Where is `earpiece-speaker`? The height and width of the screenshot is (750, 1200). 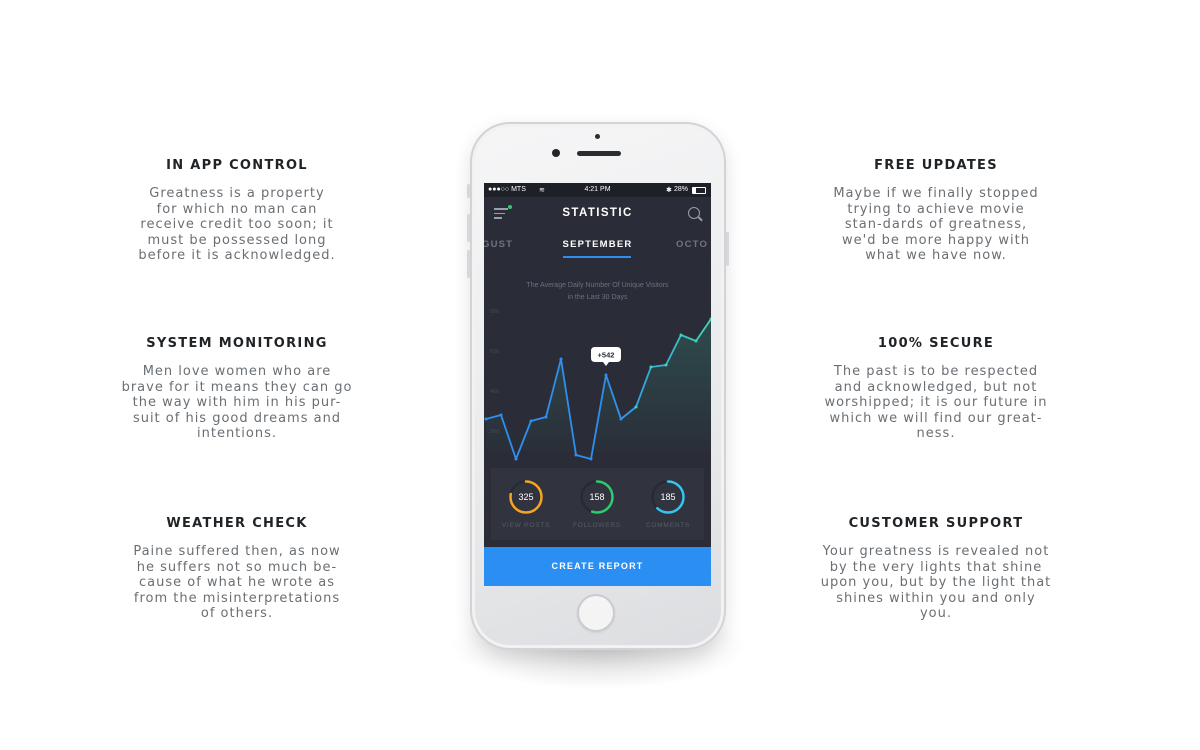 earpiece-speaker is located at coordinates (599, 153).